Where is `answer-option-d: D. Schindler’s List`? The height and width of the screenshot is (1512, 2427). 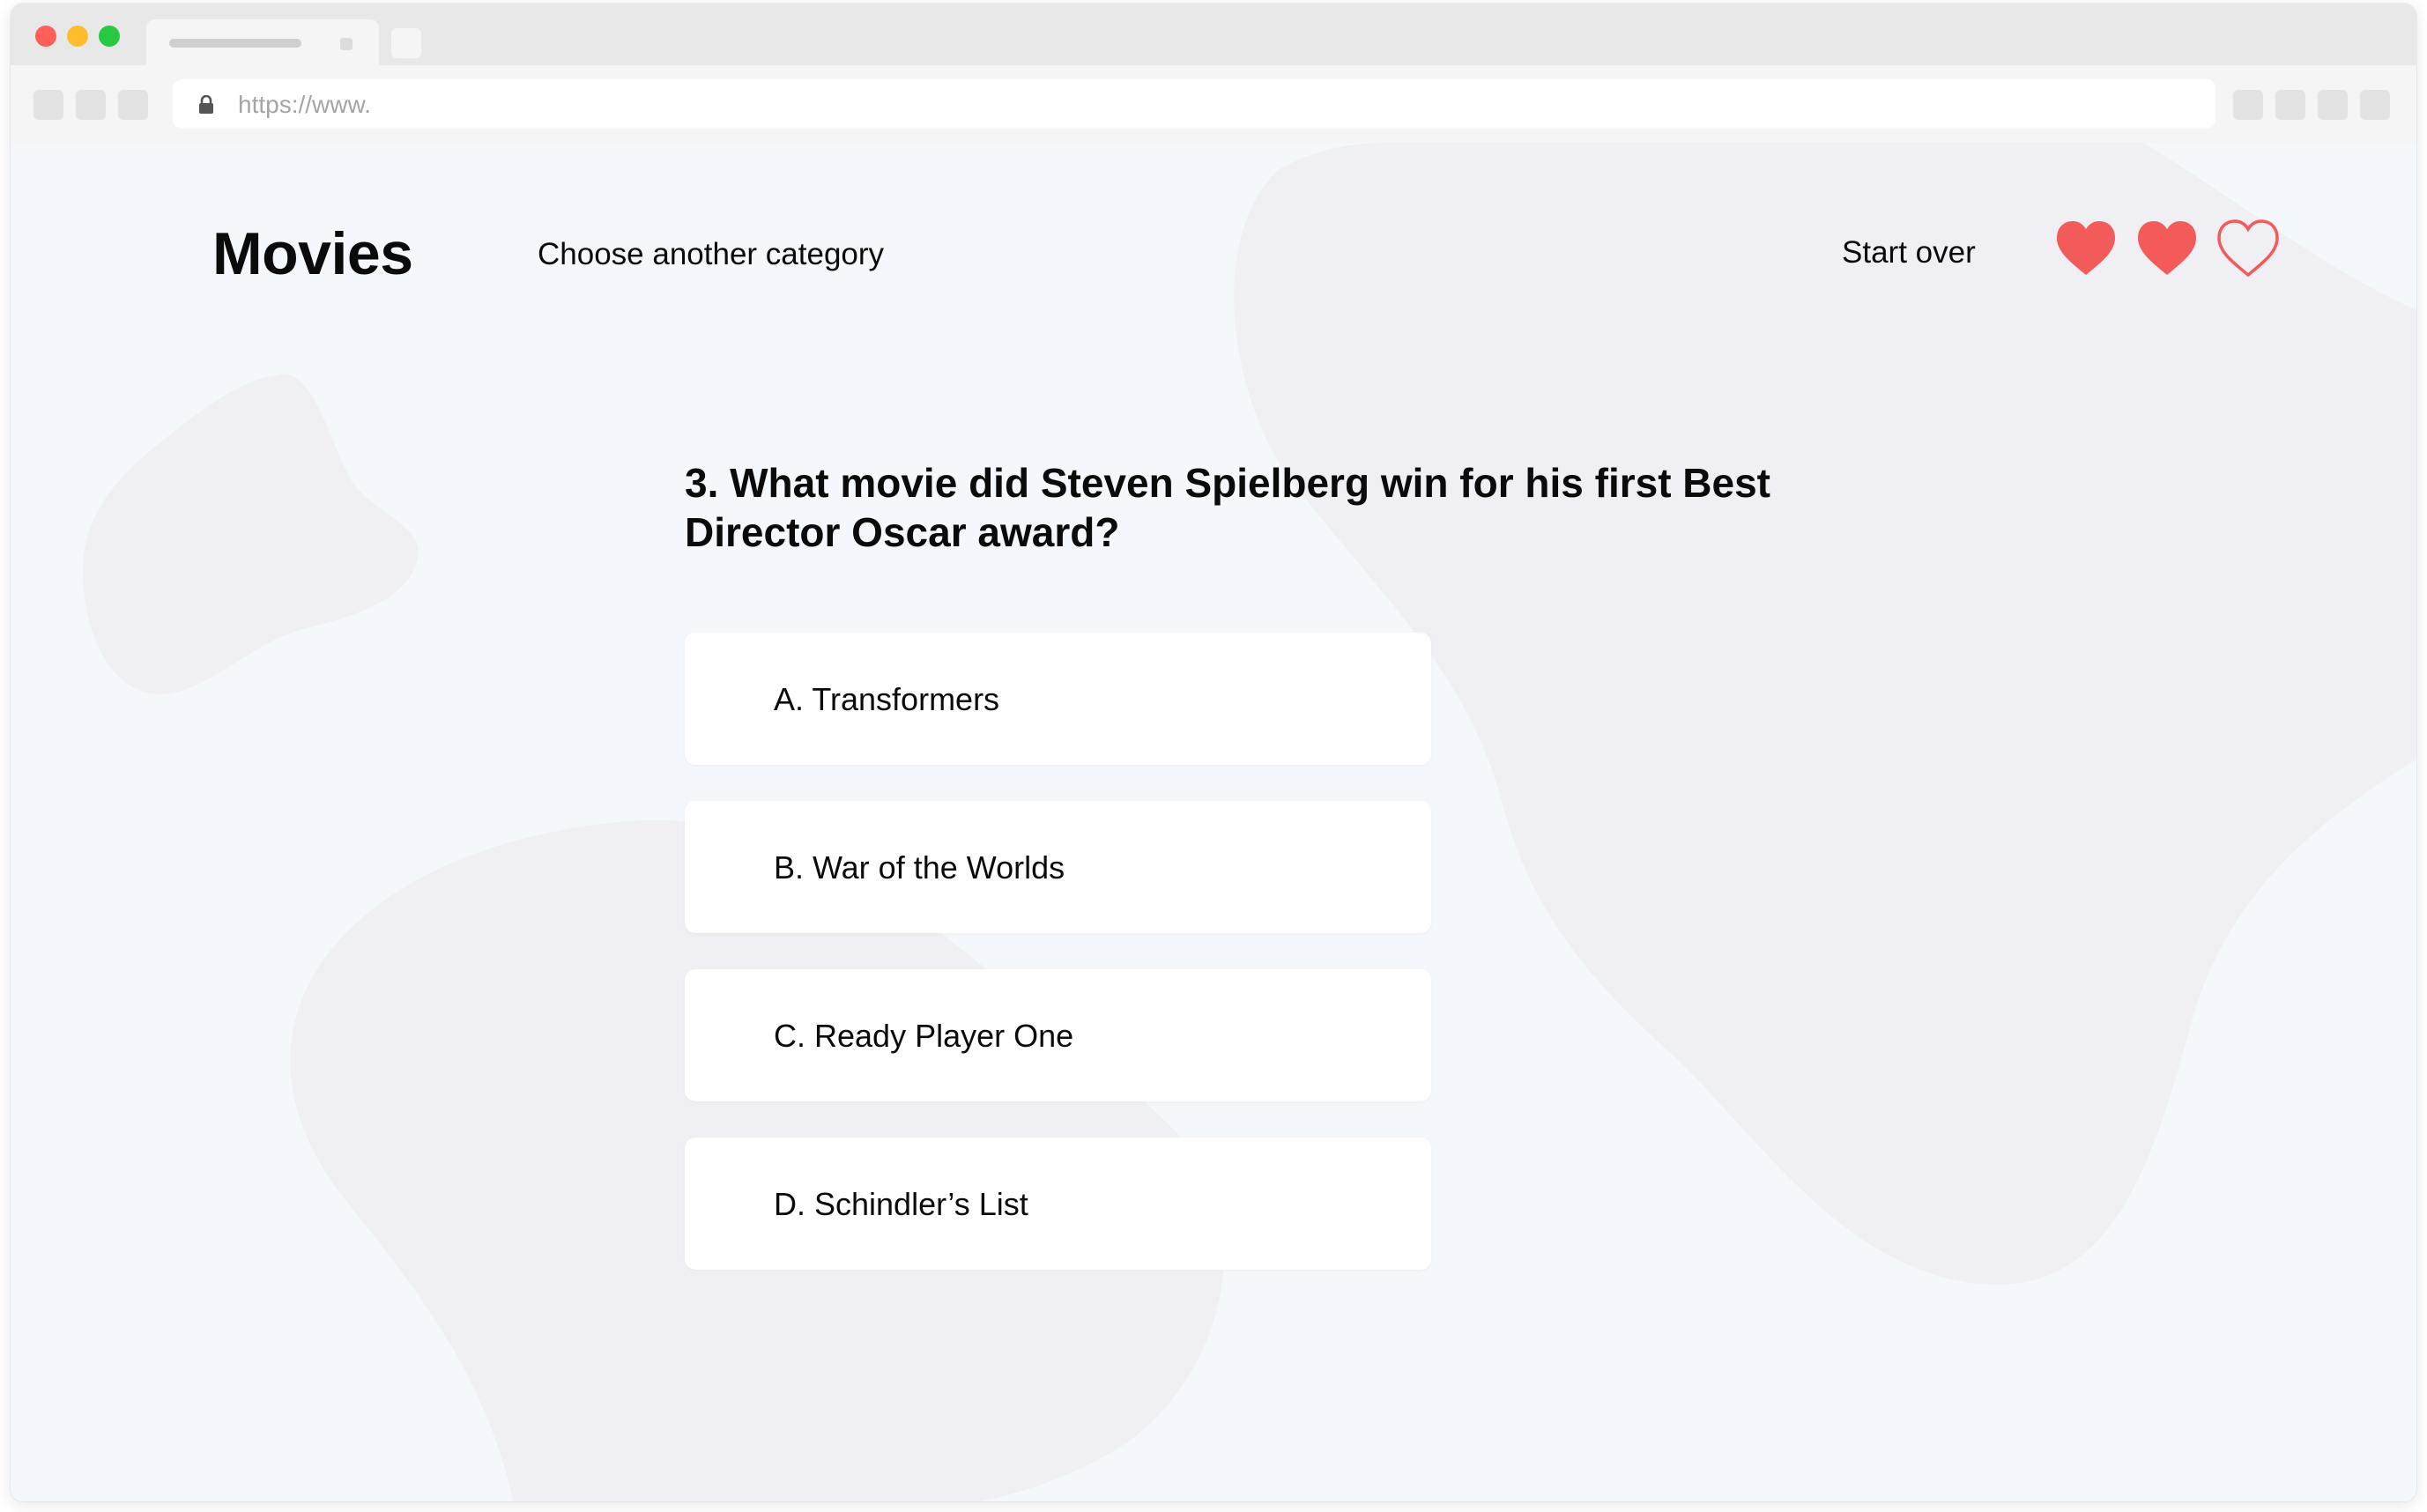 answer-option-d: D. Schindler’s List is located at coordinates (1058, 1204).